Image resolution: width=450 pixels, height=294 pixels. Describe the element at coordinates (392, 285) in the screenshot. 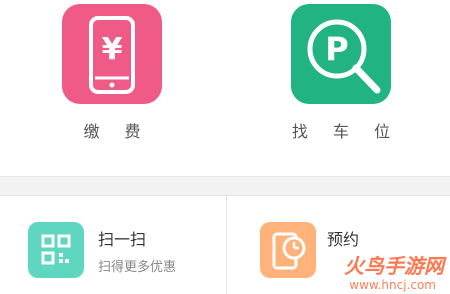

I see `watermark-url: www.hncj.com` at that location.